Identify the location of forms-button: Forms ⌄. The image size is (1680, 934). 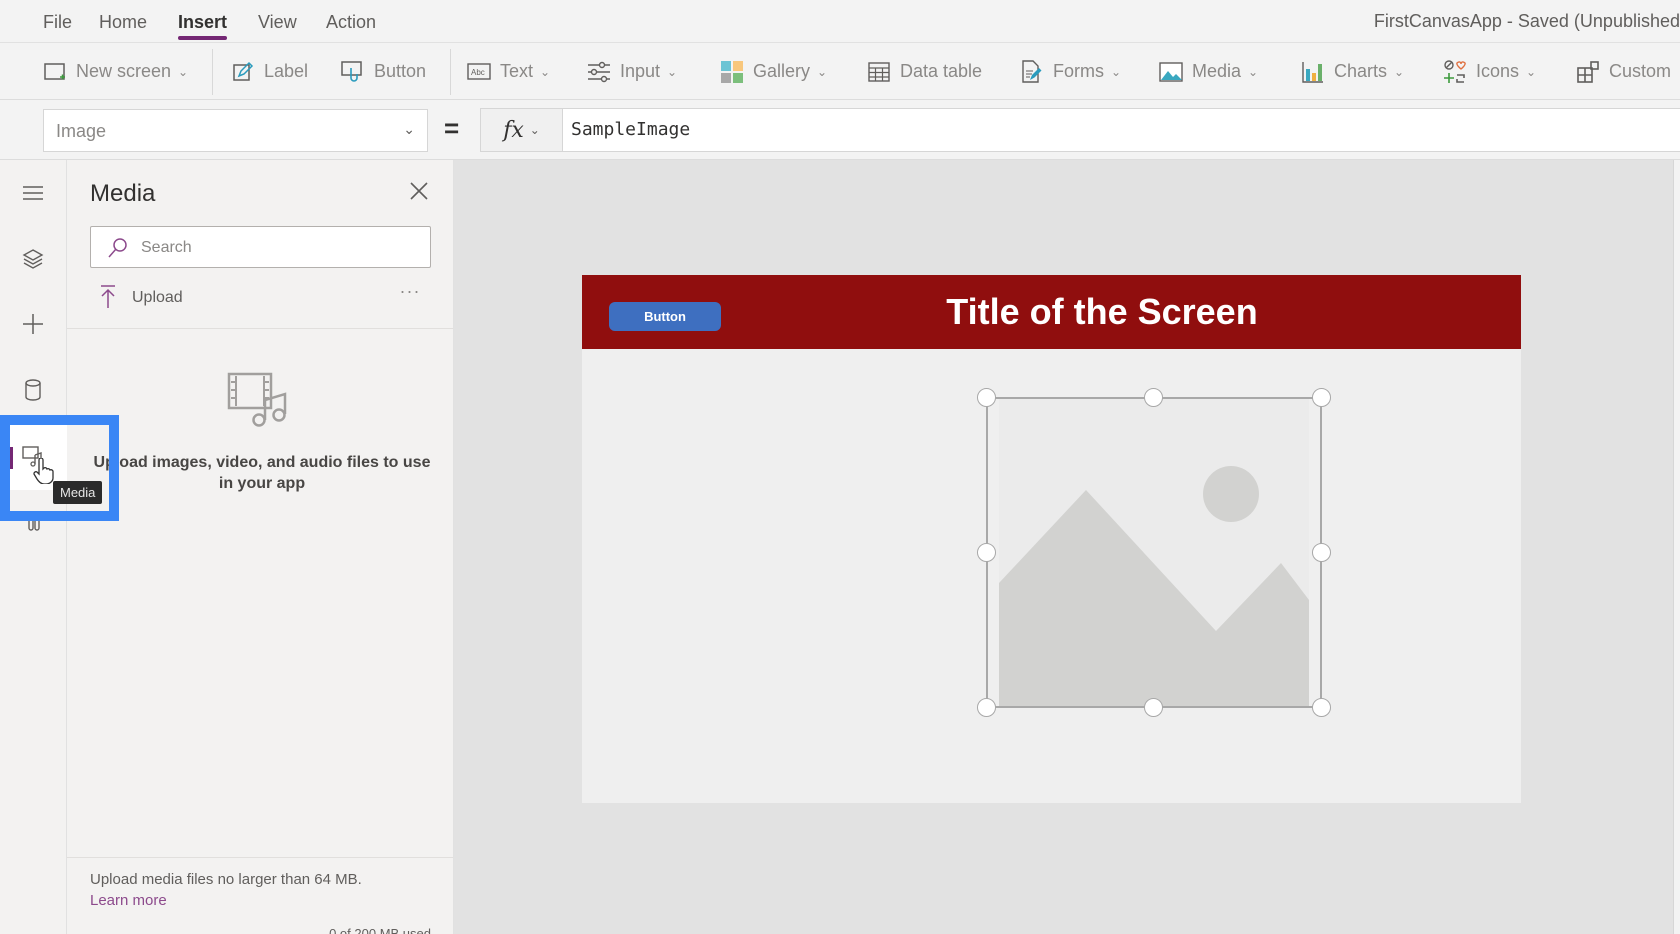
(1070, 71).